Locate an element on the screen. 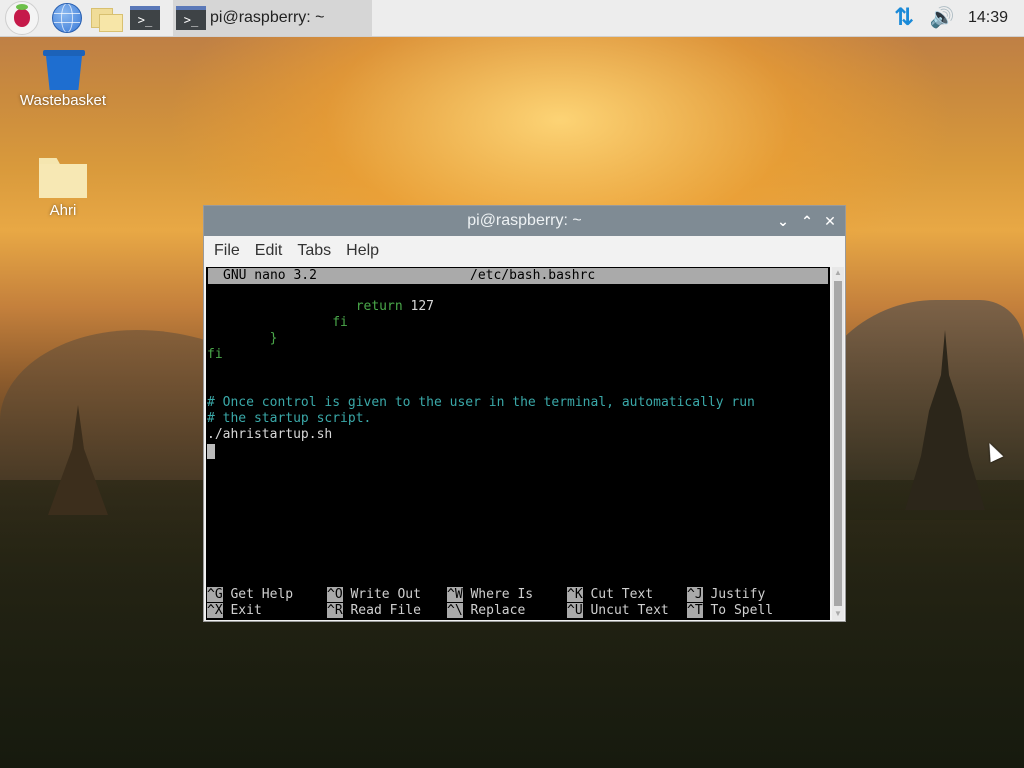 The height and width of the screenshot is (768, 1024). network-icon: ⇅ is located at coordinates (904, 18).